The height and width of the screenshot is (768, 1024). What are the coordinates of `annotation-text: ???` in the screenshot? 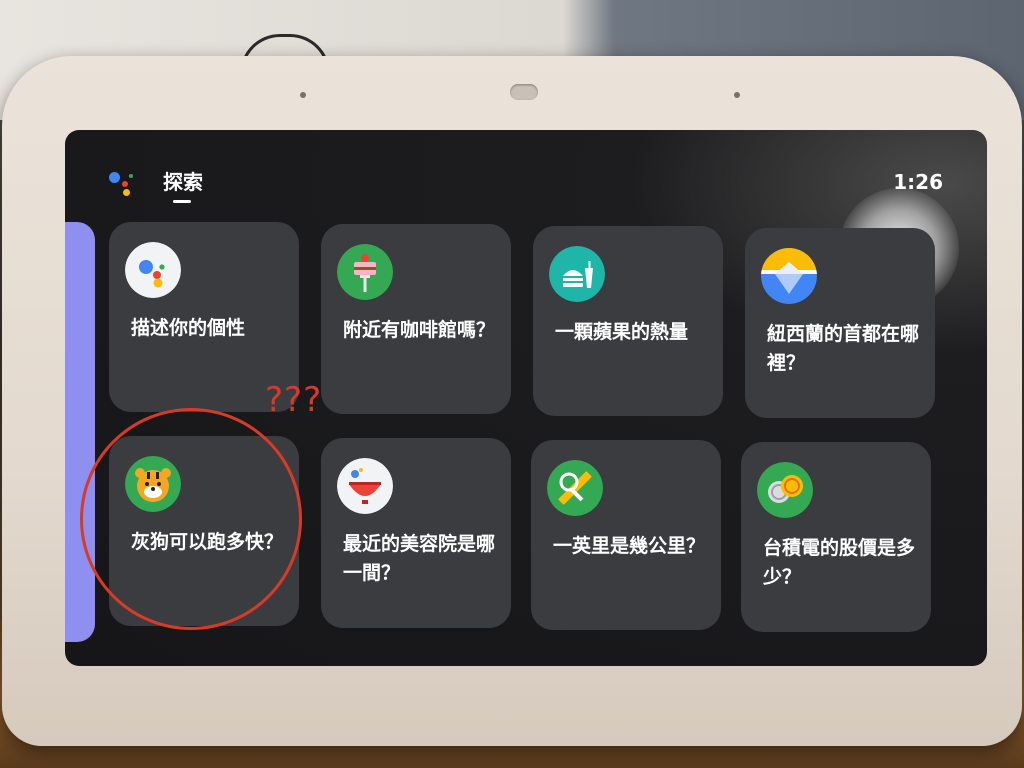 It's located at (294, 400).